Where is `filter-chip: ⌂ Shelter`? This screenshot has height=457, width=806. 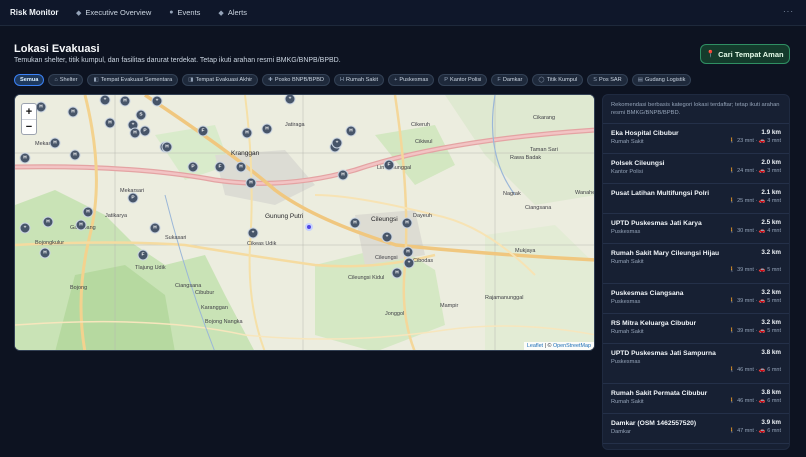 filter-chip: ⌂ Shelter is located at coordinates (66, 80).